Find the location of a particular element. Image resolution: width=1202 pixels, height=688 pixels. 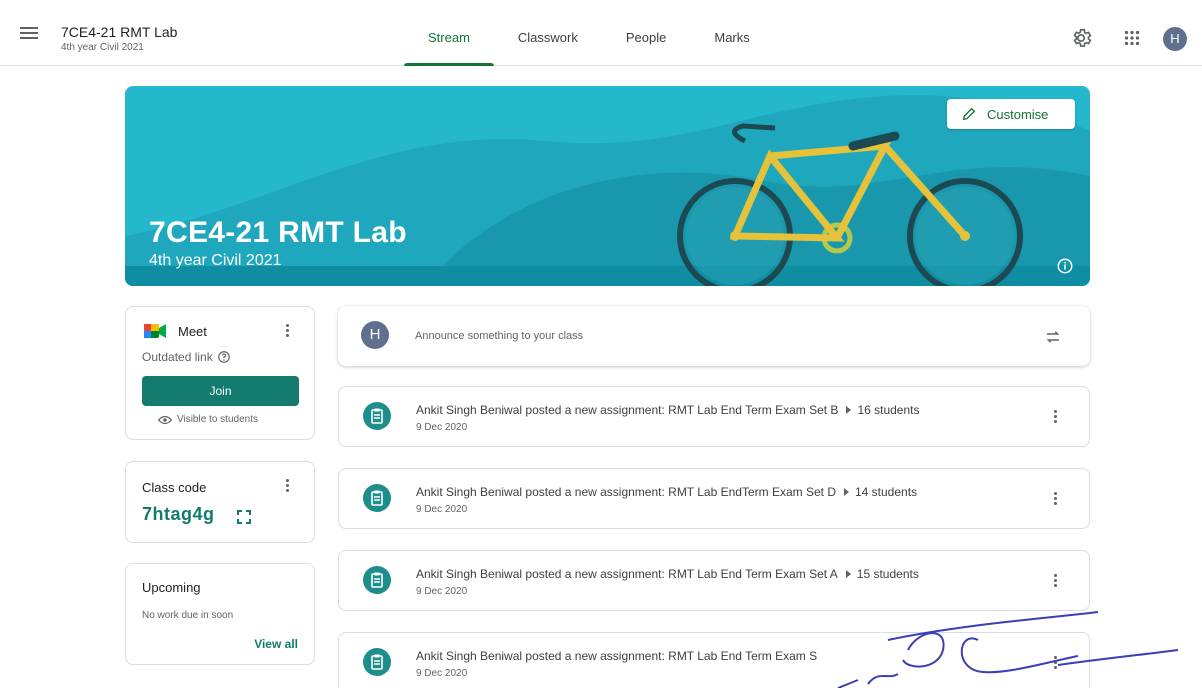

class-code-more-icon is located at coordinates (287, 486).